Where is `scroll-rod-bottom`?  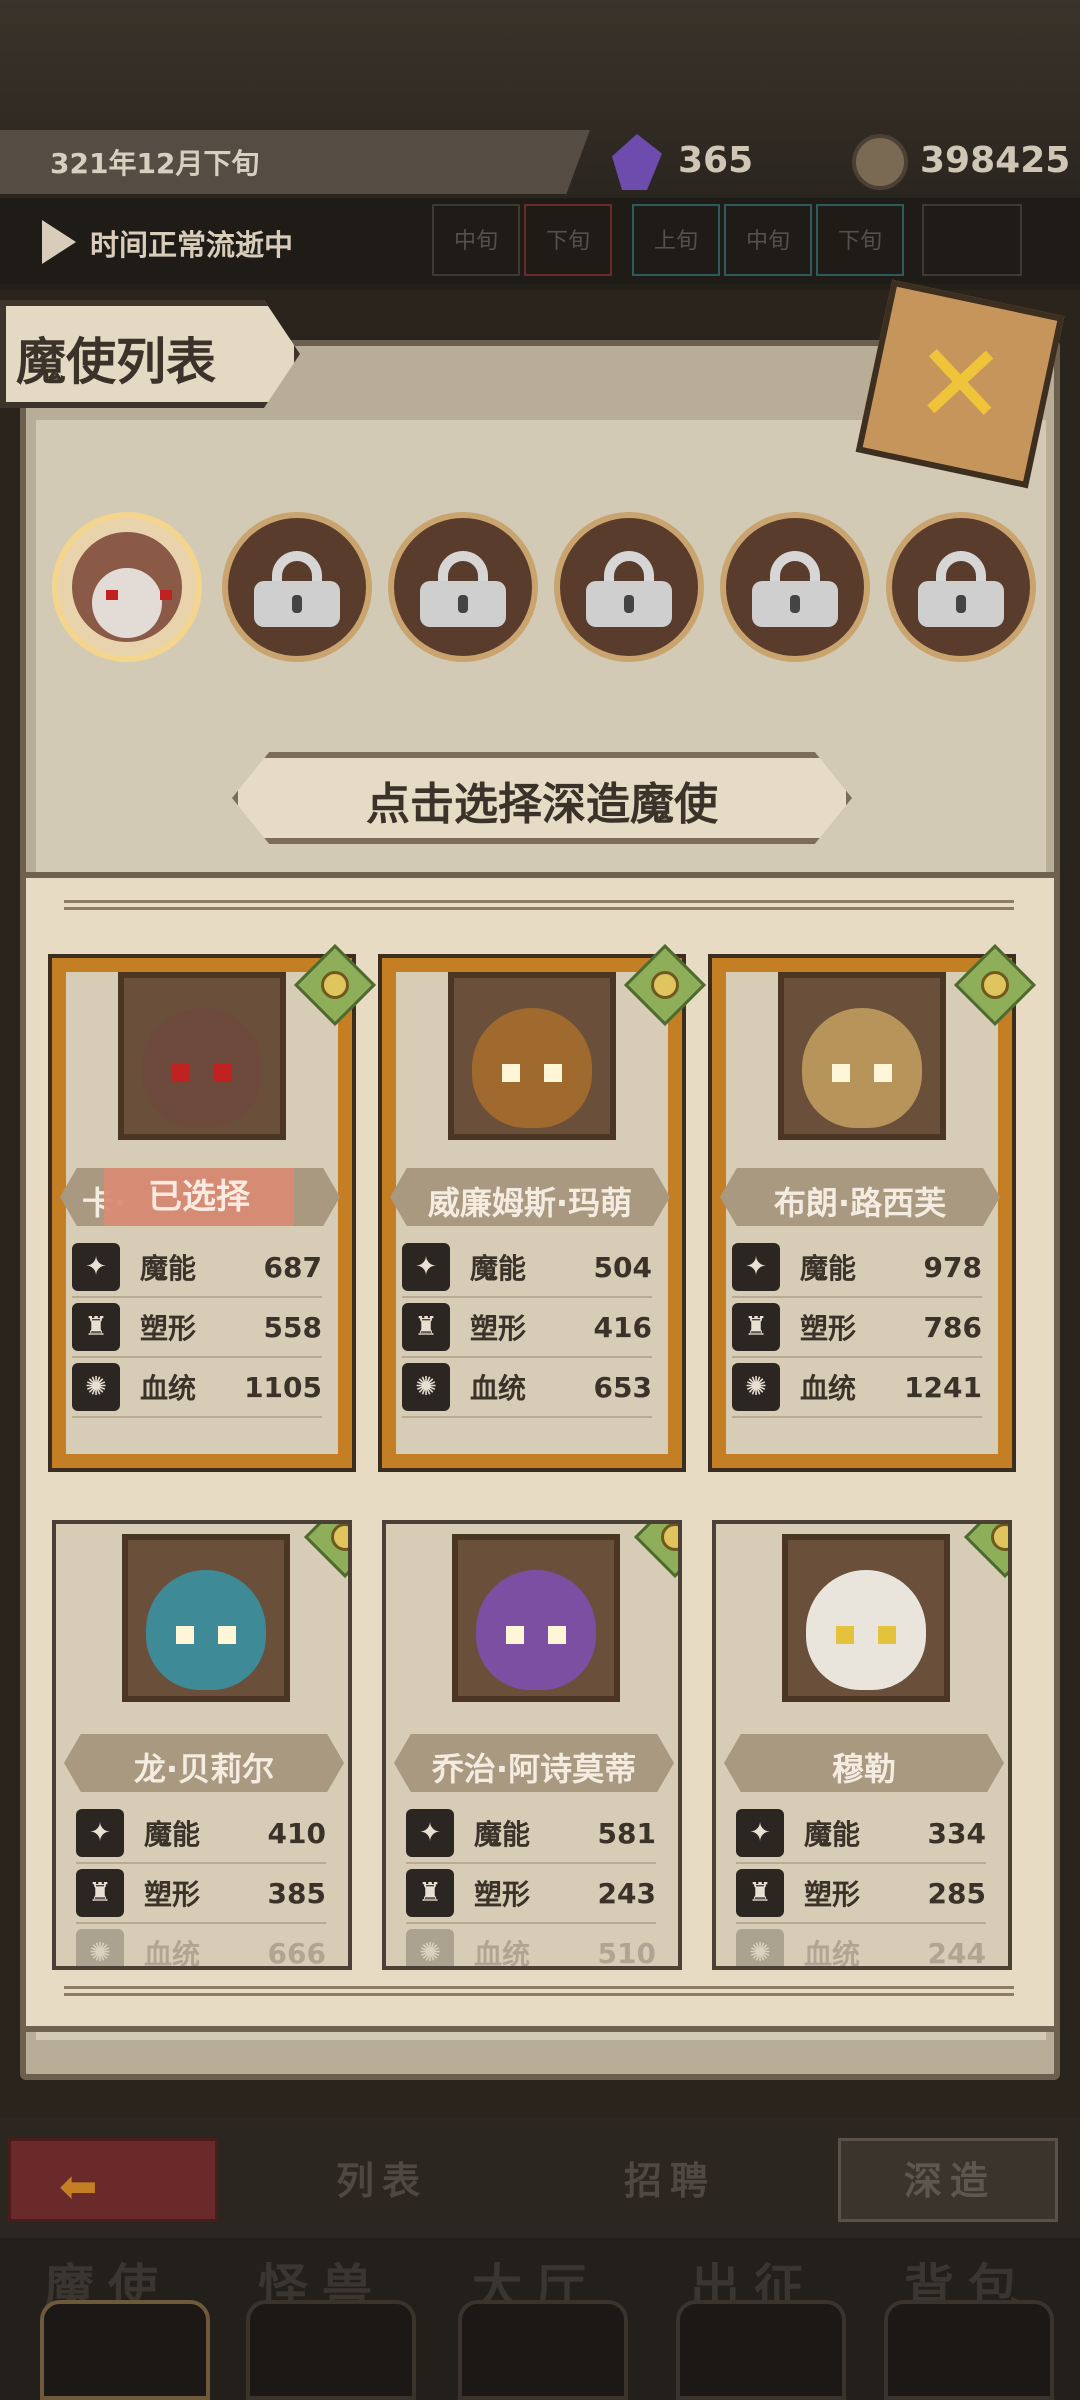 scroll-rod-bottom is located at coordinates (539, 1991).